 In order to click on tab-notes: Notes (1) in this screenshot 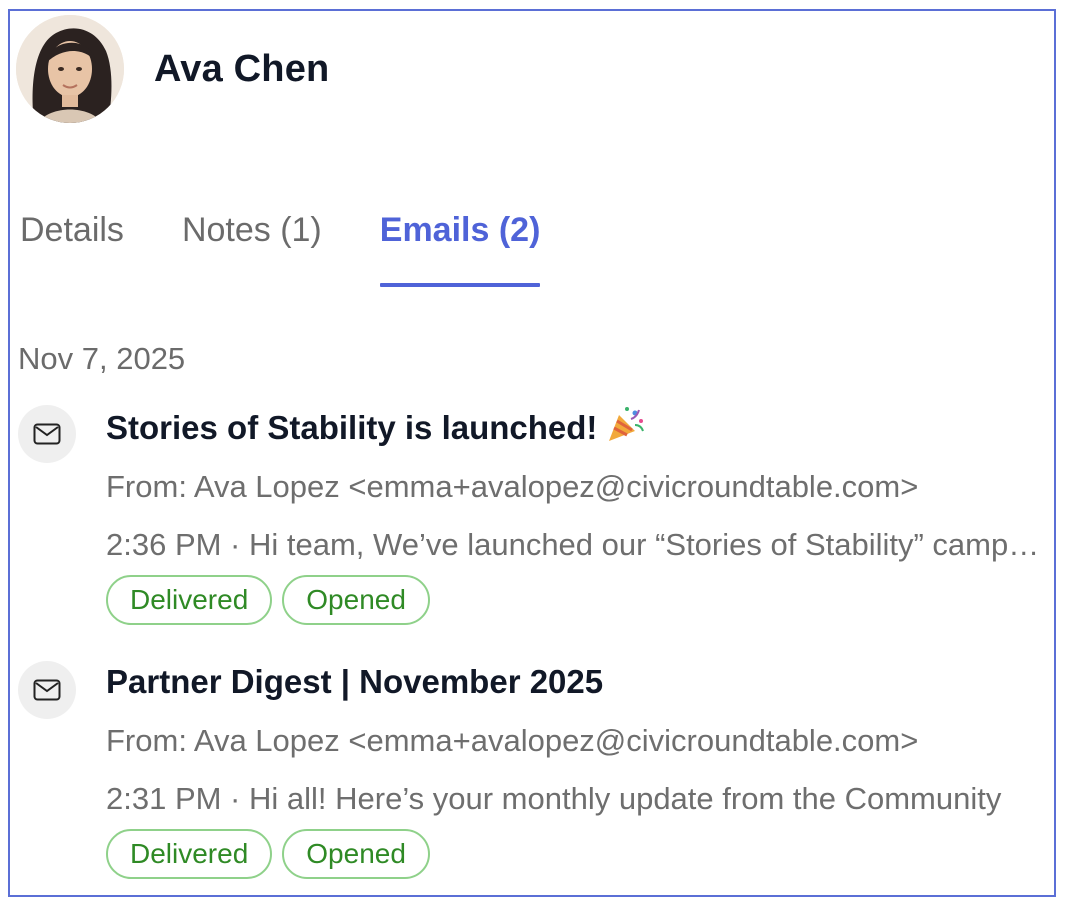, I will do `click(252, 244)`.